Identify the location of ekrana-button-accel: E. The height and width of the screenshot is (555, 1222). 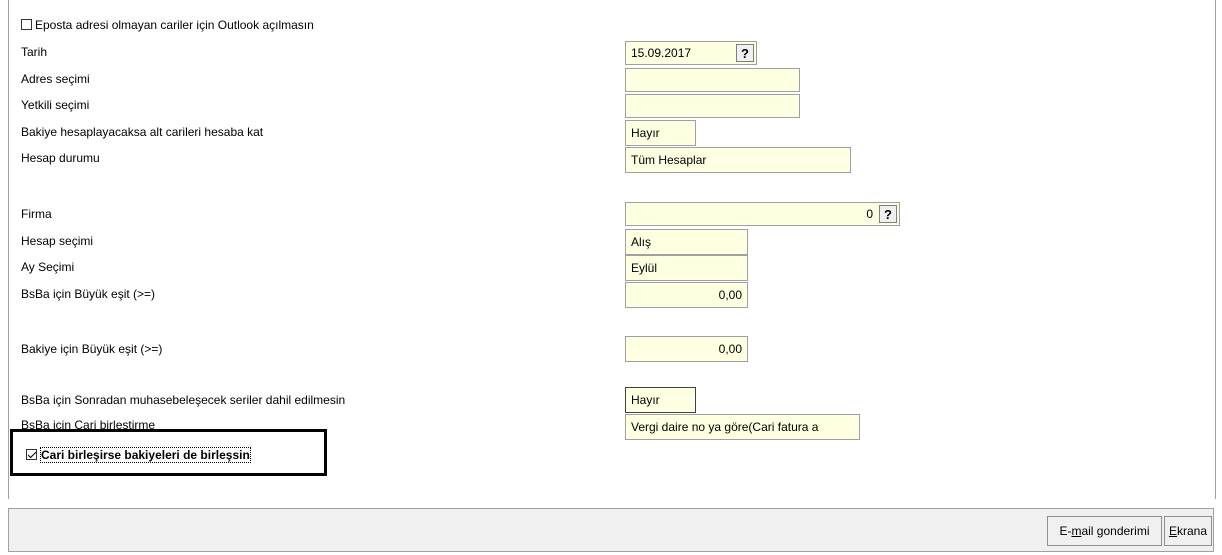
(1172, 531).